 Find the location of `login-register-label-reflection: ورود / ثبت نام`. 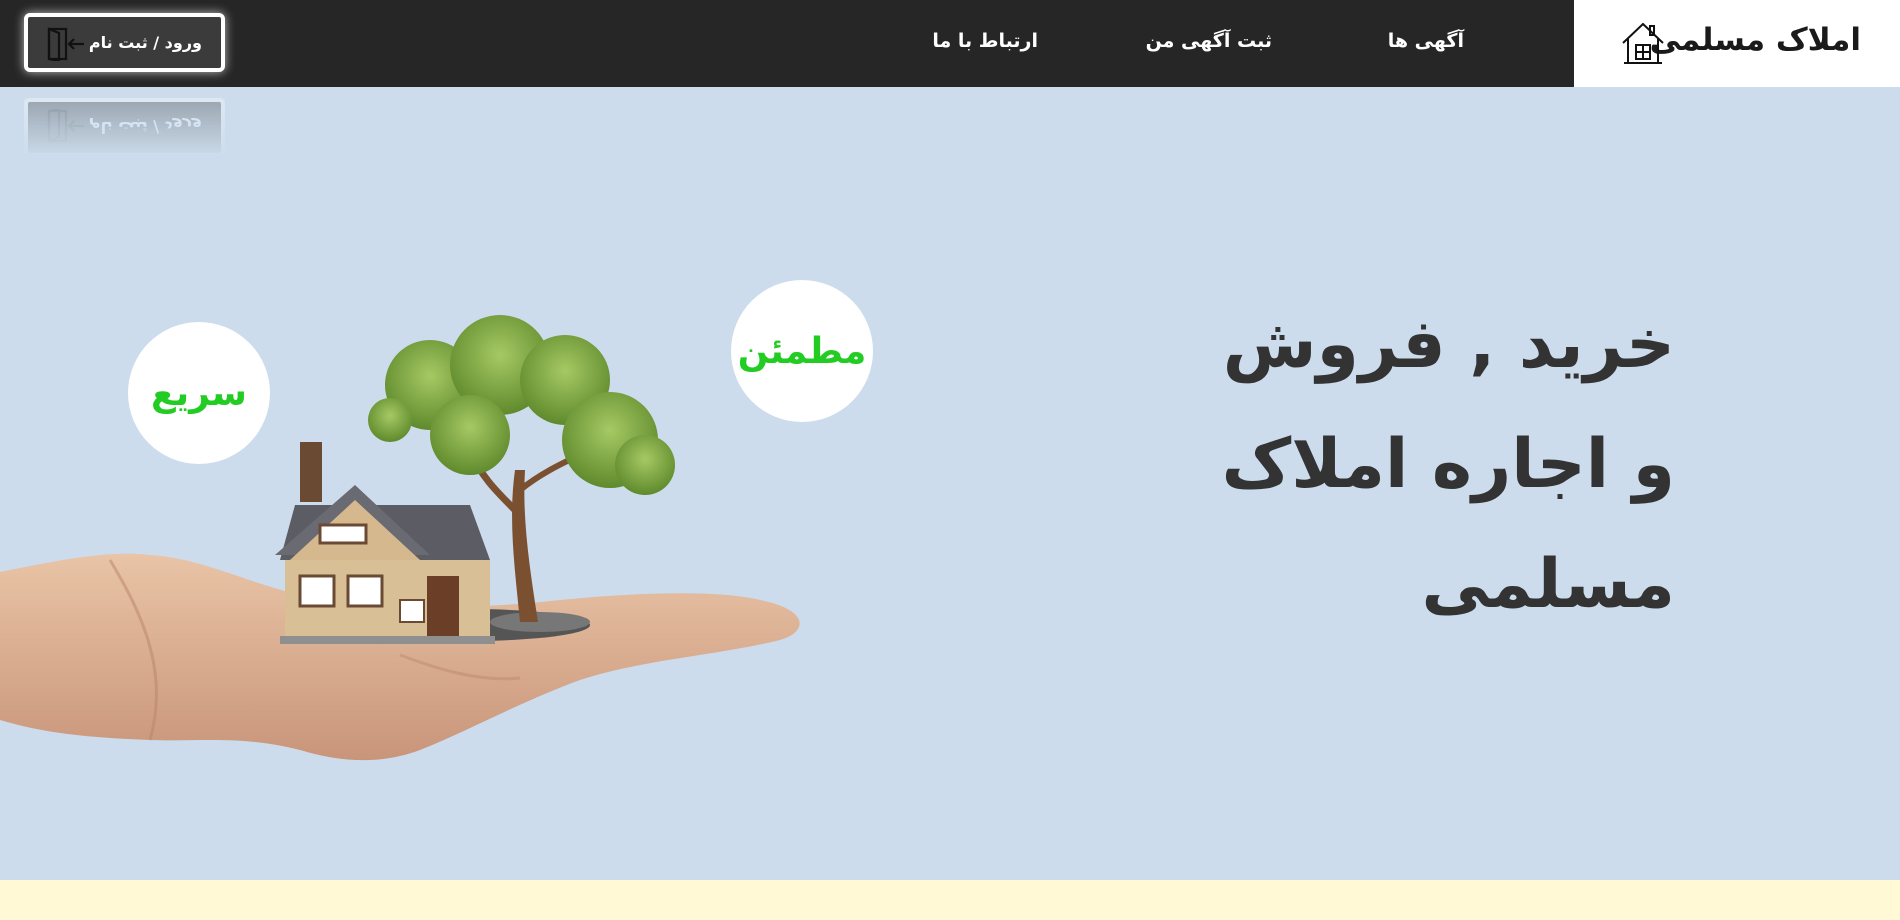

login-register-label-reflection: ورود / ثبت نام is located at coordinates (145, 127).